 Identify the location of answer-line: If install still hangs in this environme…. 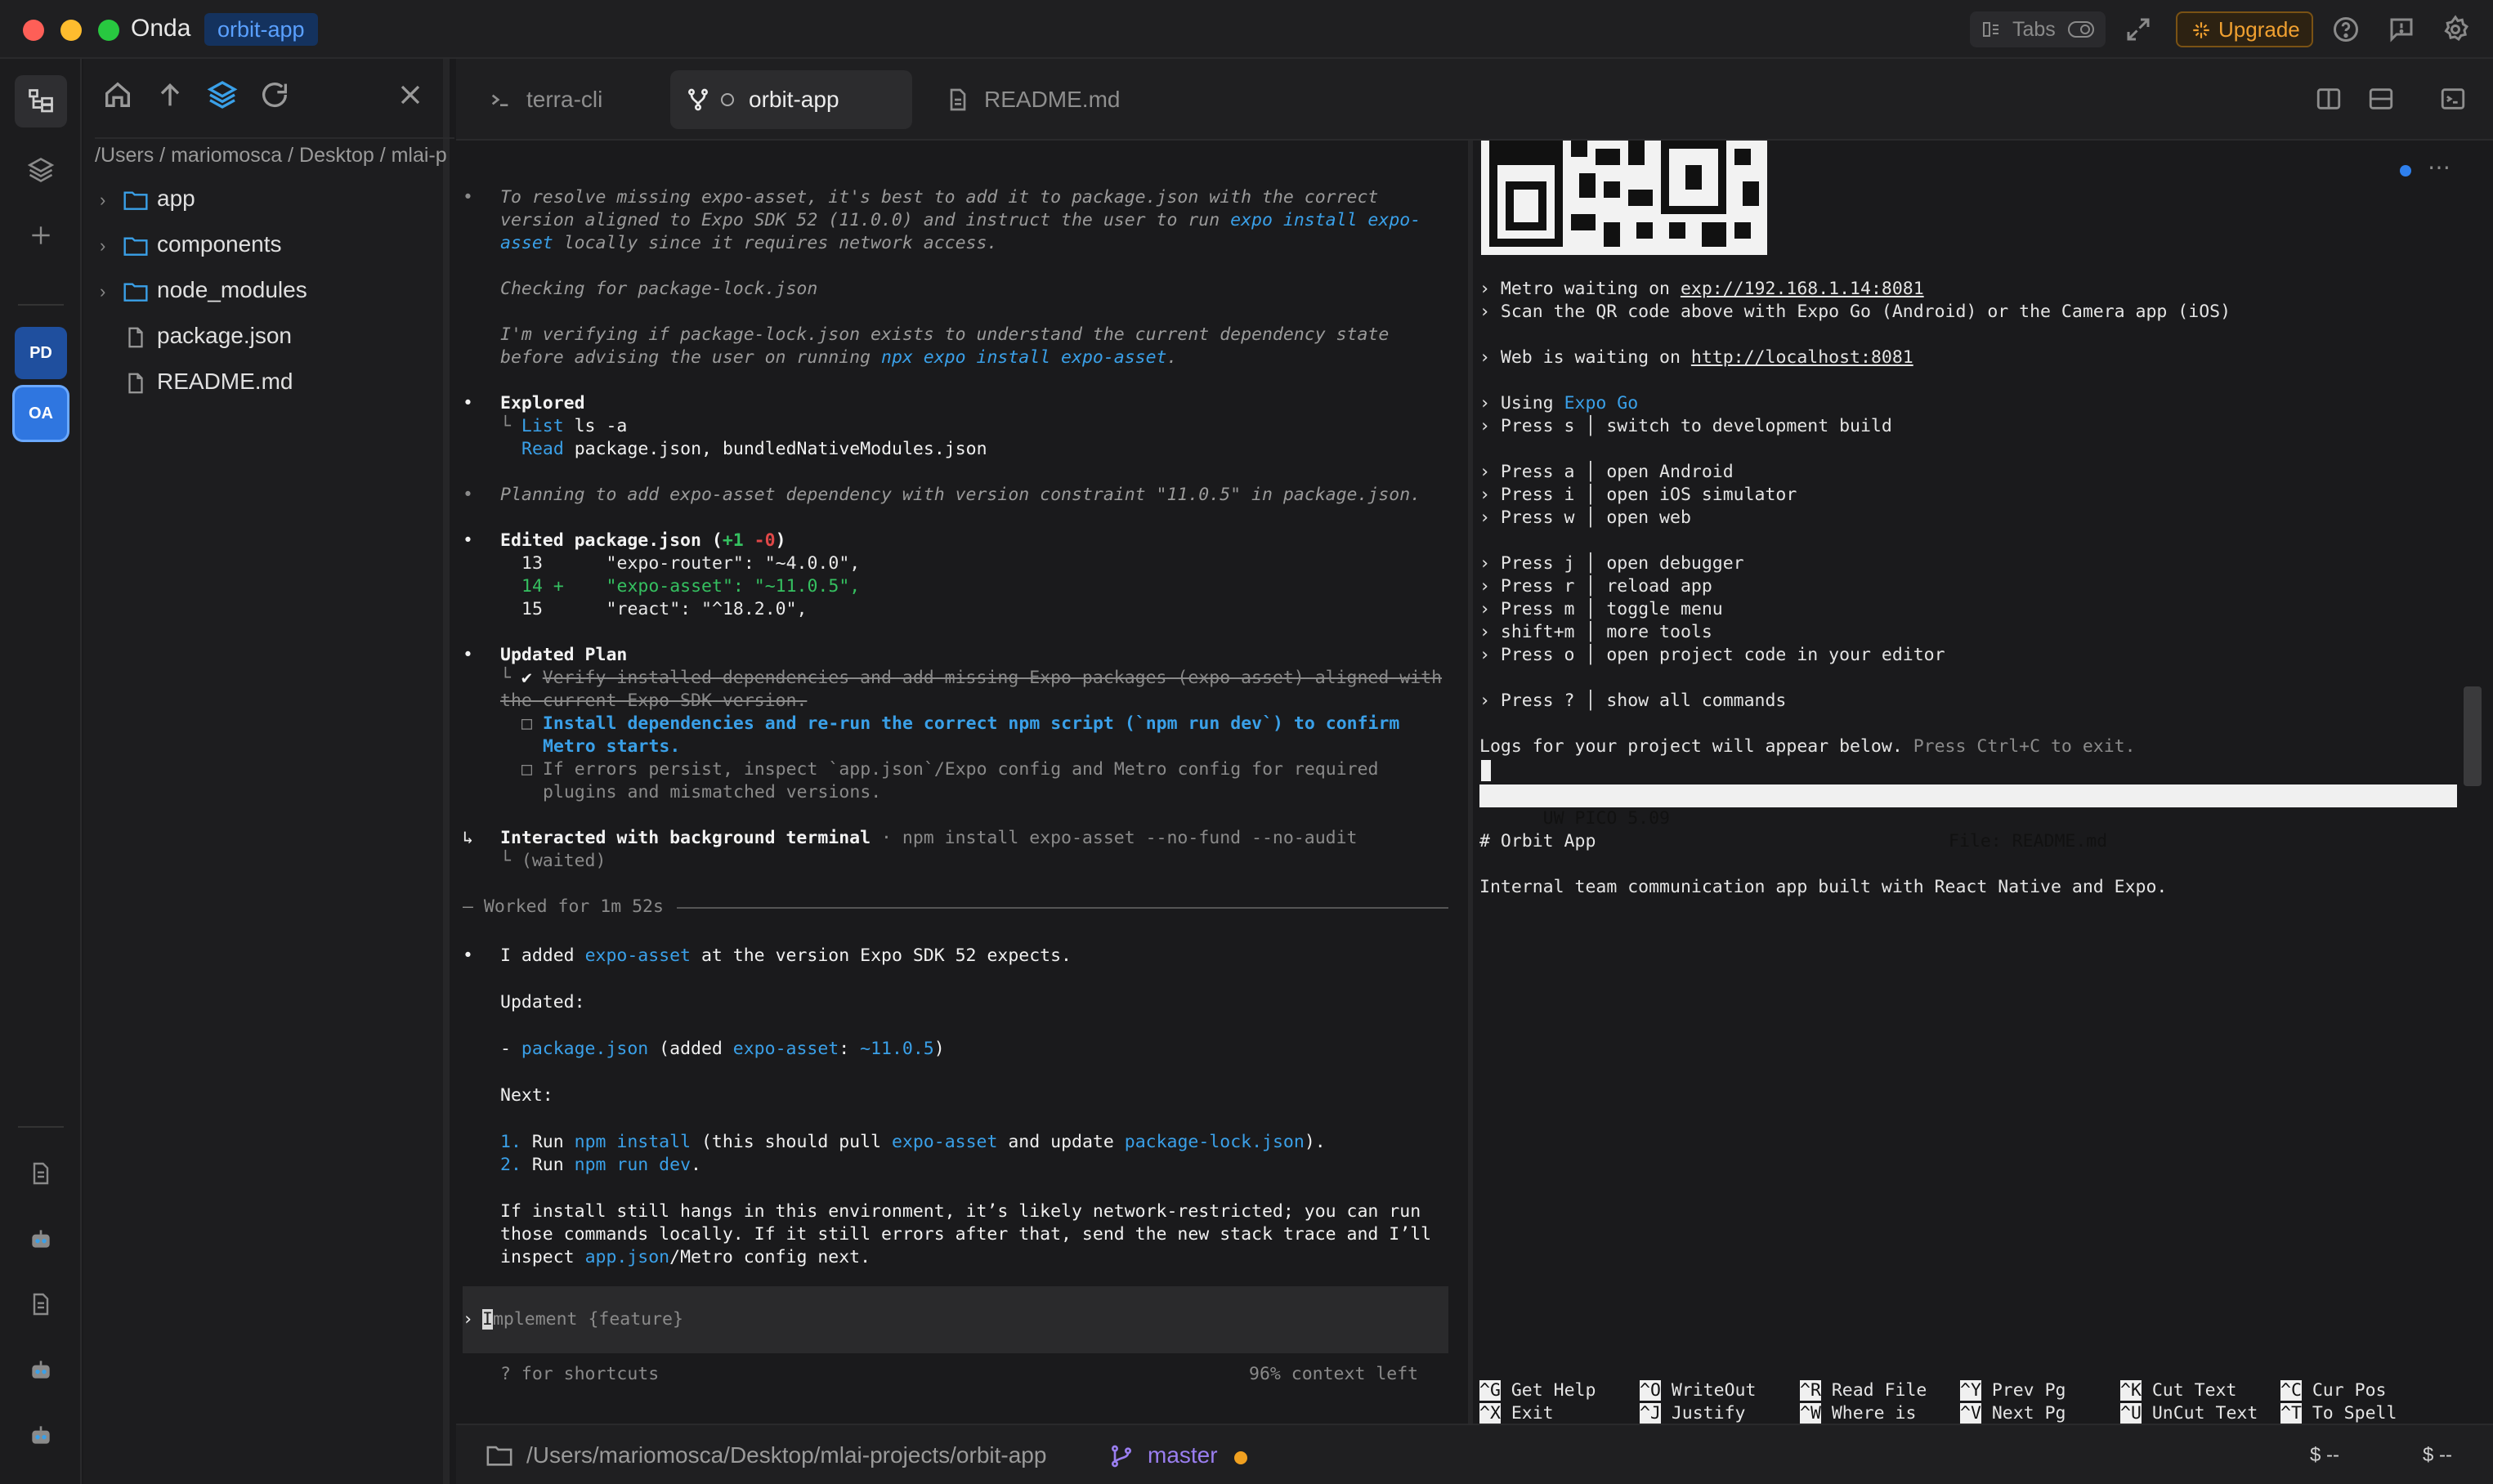
(960, 1211).